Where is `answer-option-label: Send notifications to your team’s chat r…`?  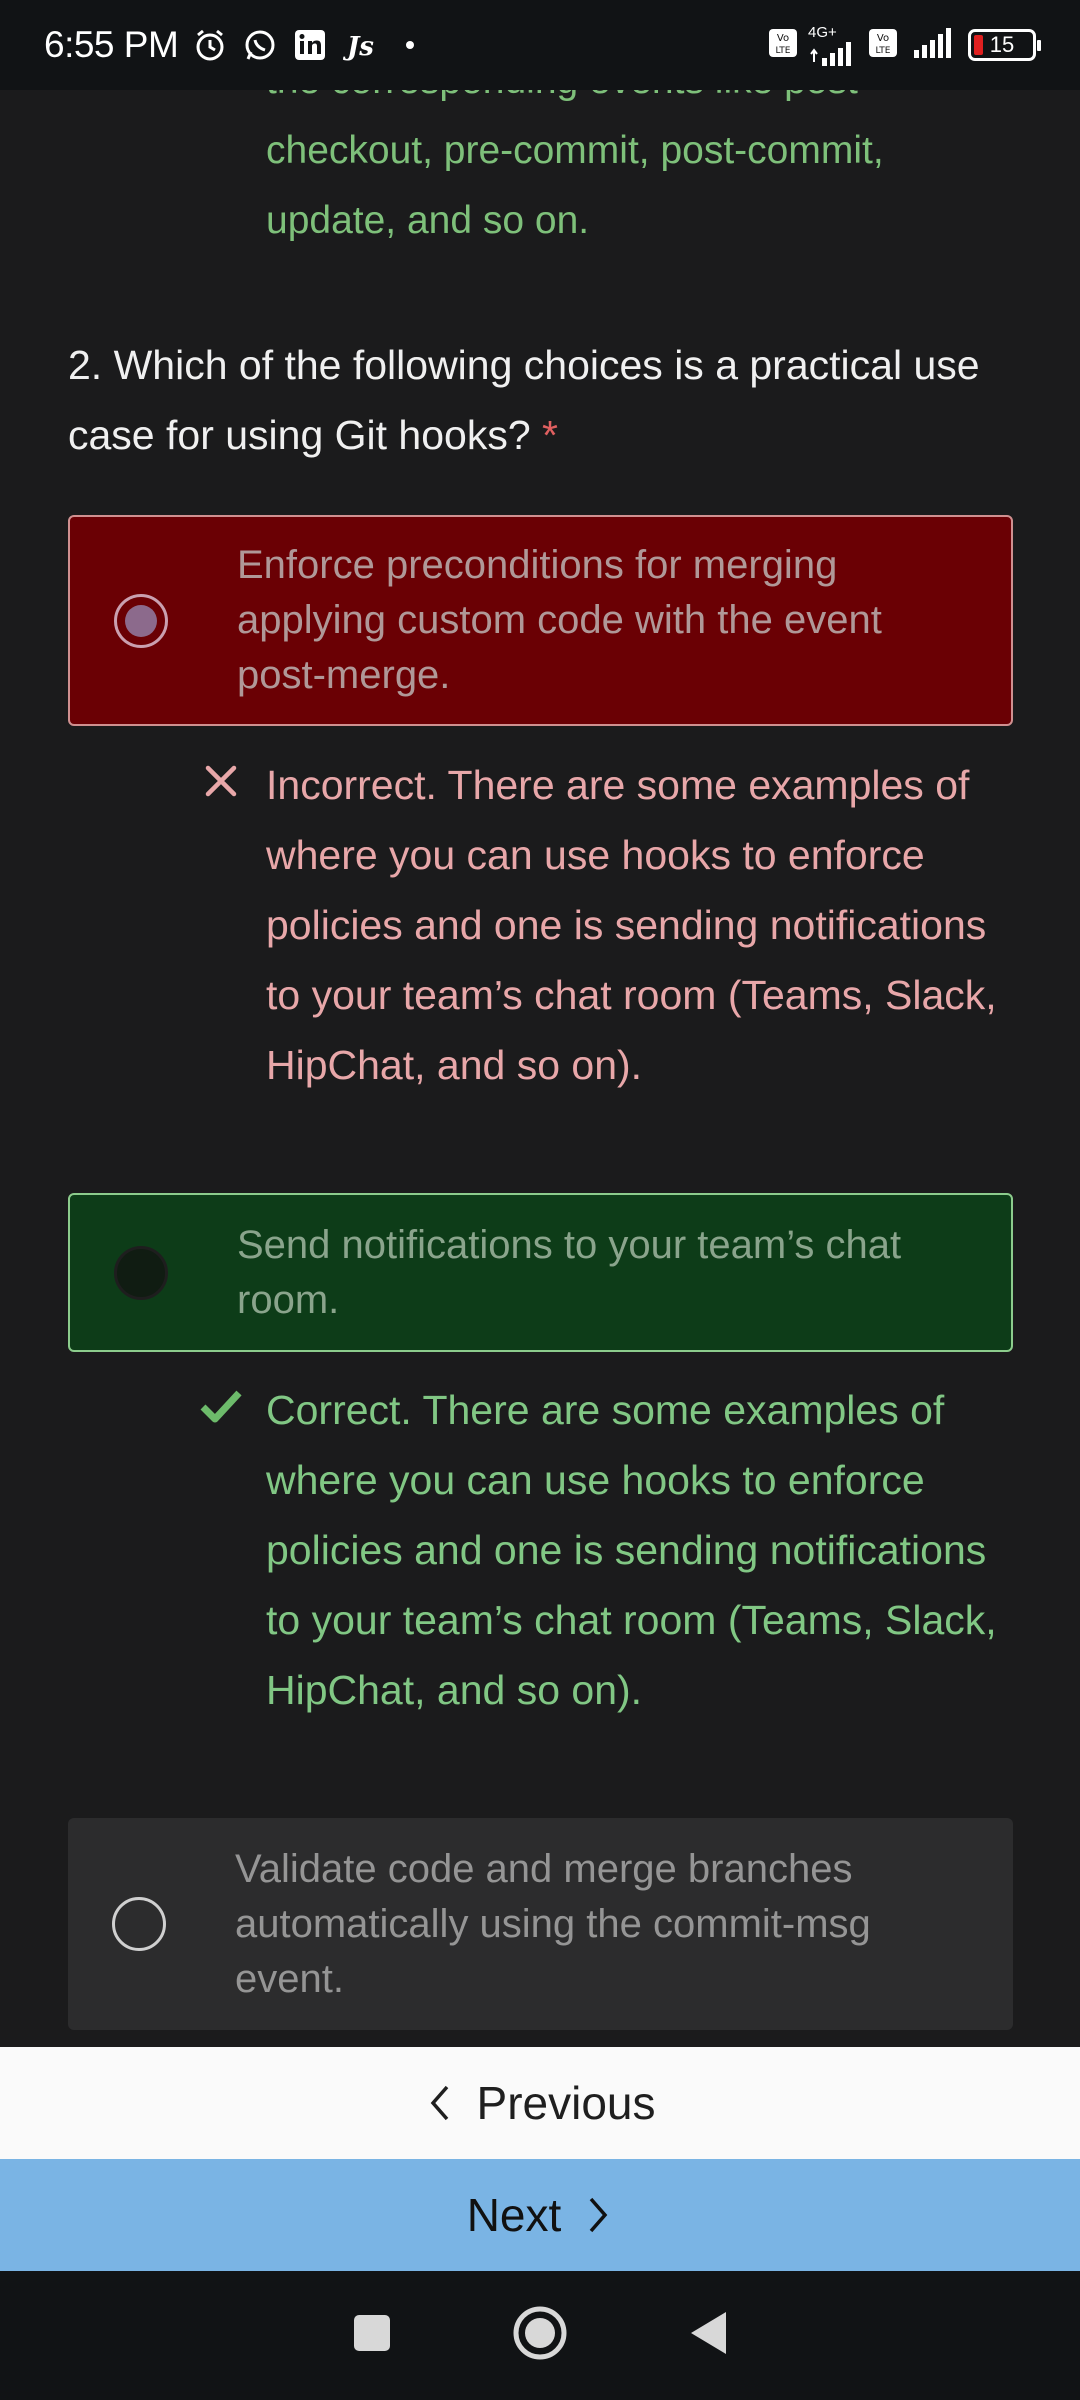
answer-option-label: Send notifications to your team’s chat r… is located at coordinates (569, 1272).